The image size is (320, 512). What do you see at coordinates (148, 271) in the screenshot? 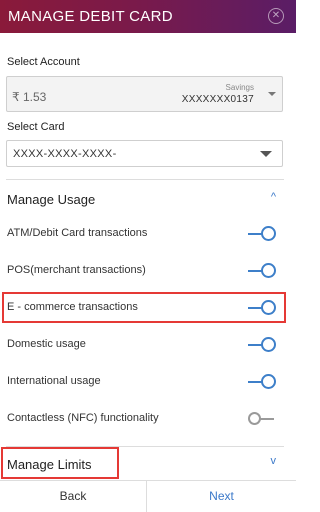
I see `usage-row-pos: POS(merchant transactions)` at bounding box center [148, 271].